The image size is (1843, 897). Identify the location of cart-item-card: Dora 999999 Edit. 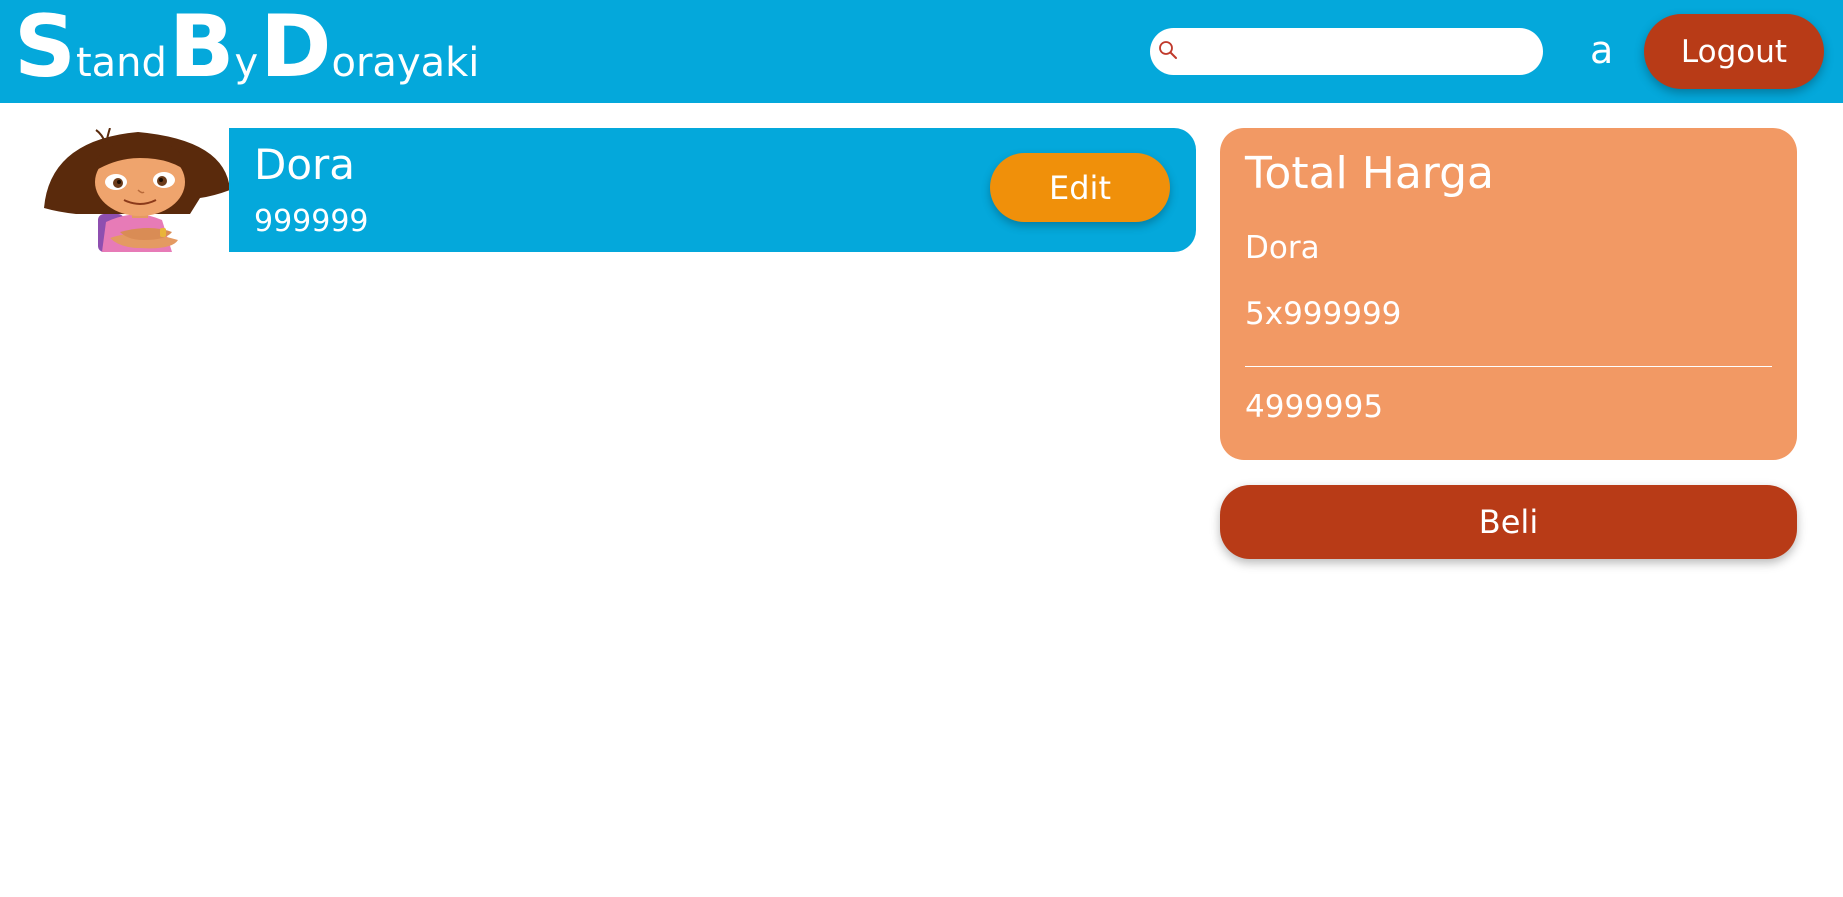
(618, 190).